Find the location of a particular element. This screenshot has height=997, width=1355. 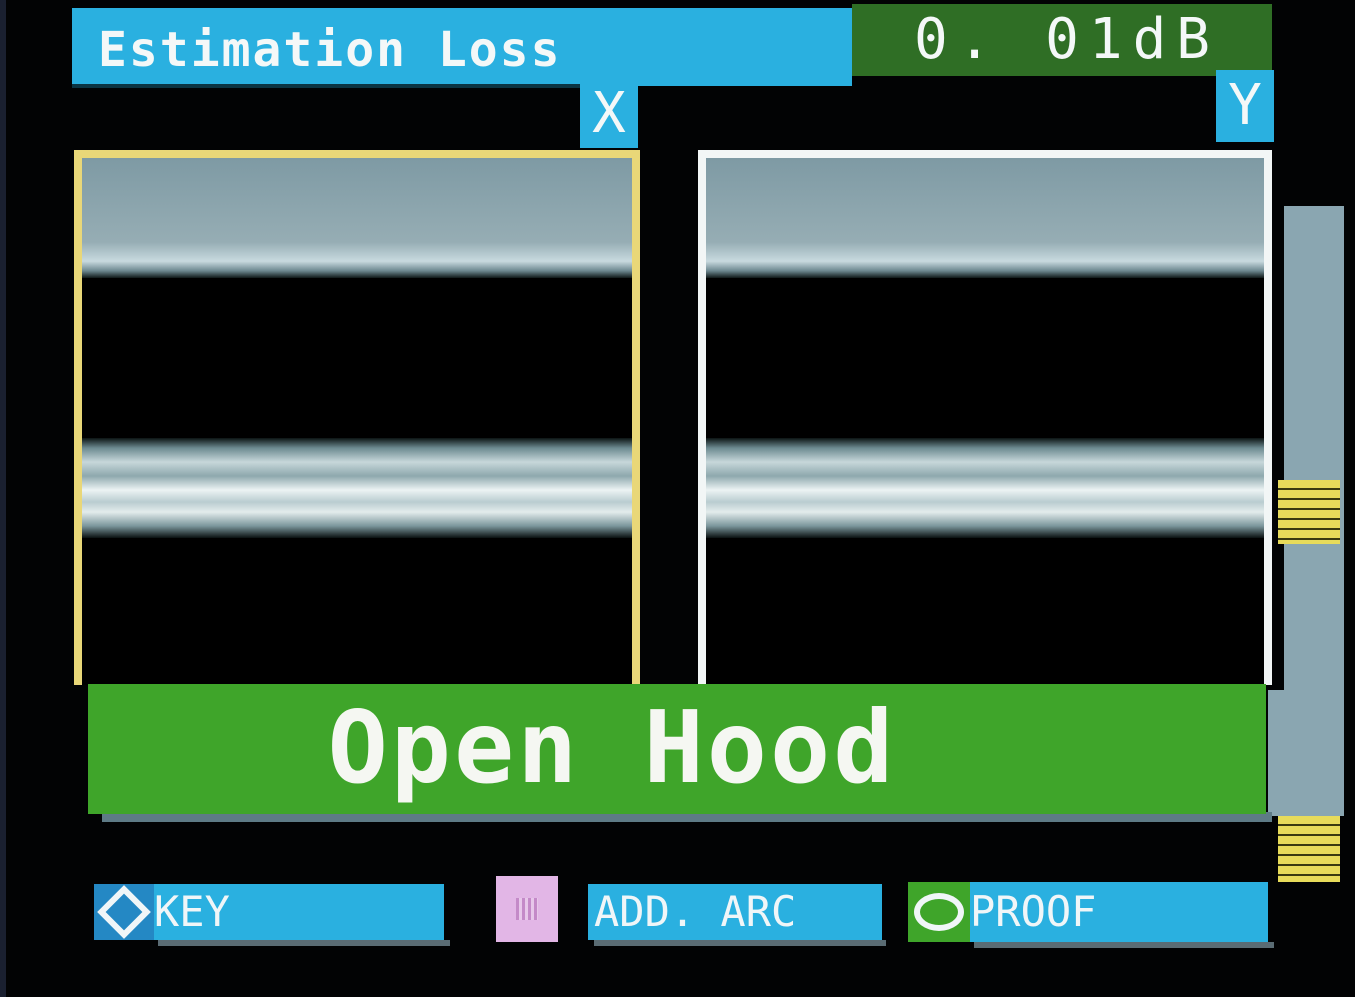

status-message: Open Hood is located at coordinates (612, 747).